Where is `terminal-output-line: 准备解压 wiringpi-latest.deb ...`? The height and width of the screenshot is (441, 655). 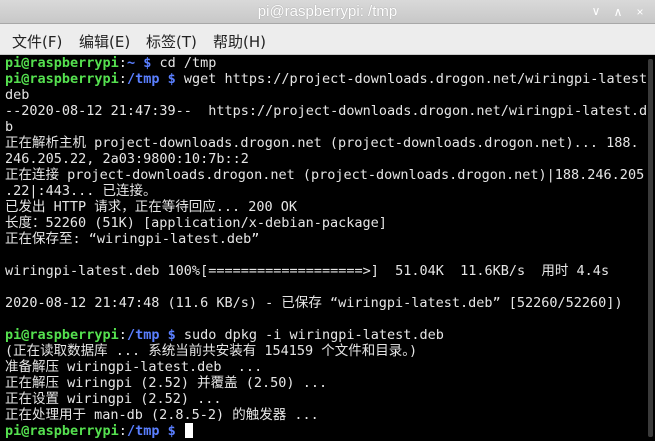 terminal-output-line: 准备解压 wiringpi-latest.deb ... is located at coordinates (325, 367).